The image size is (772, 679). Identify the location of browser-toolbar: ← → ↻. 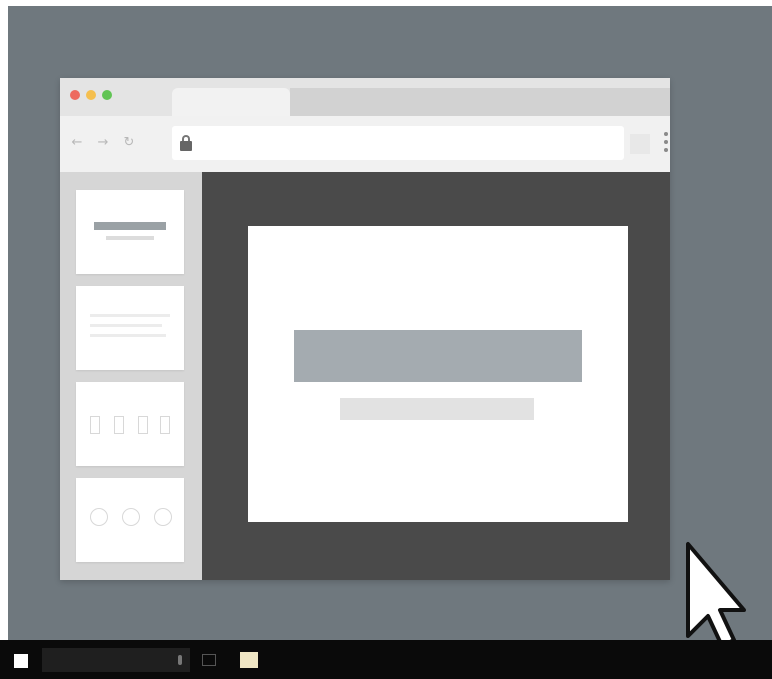
(365, 144).